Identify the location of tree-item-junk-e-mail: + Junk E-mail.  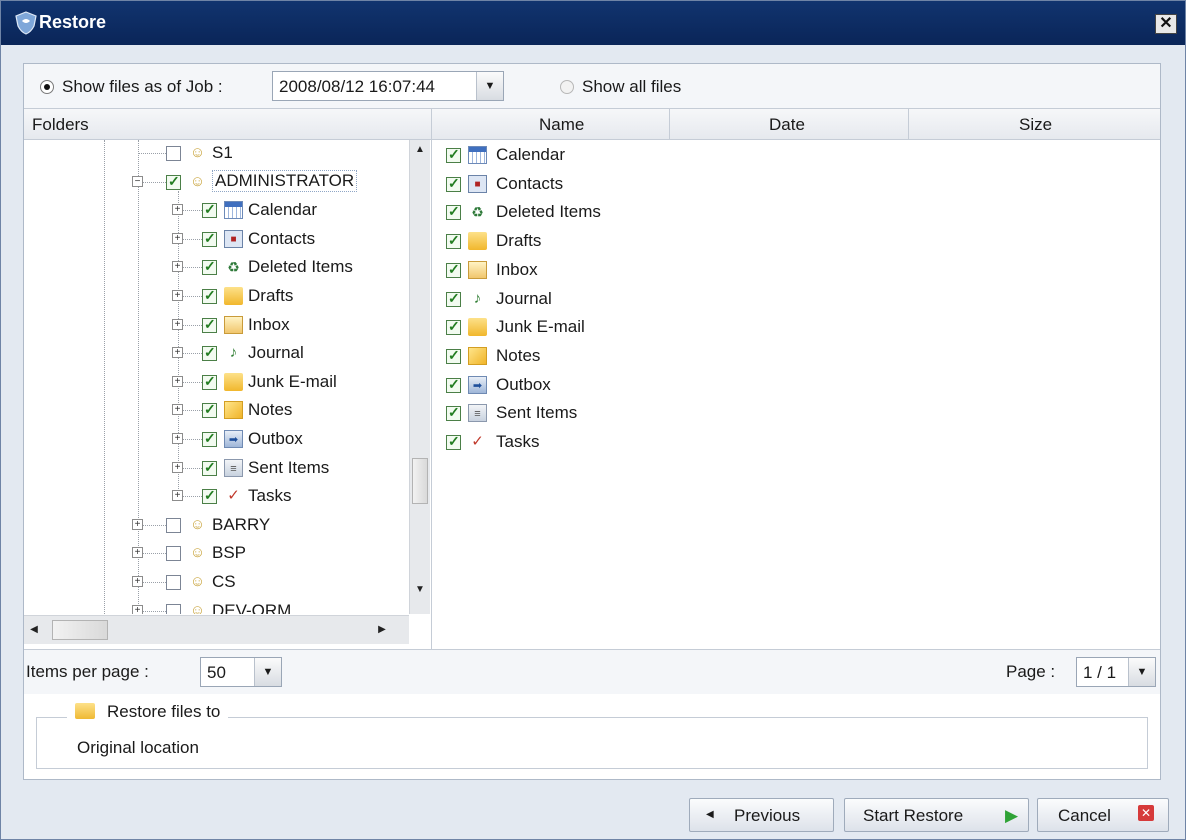
(213, 383).